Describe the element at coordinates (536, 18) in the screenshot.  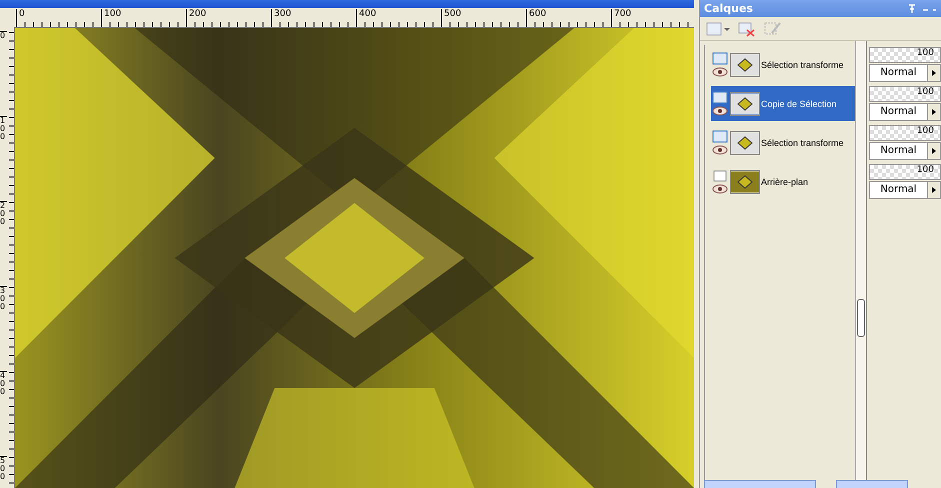
I see `ruler-label: 600` at that location.